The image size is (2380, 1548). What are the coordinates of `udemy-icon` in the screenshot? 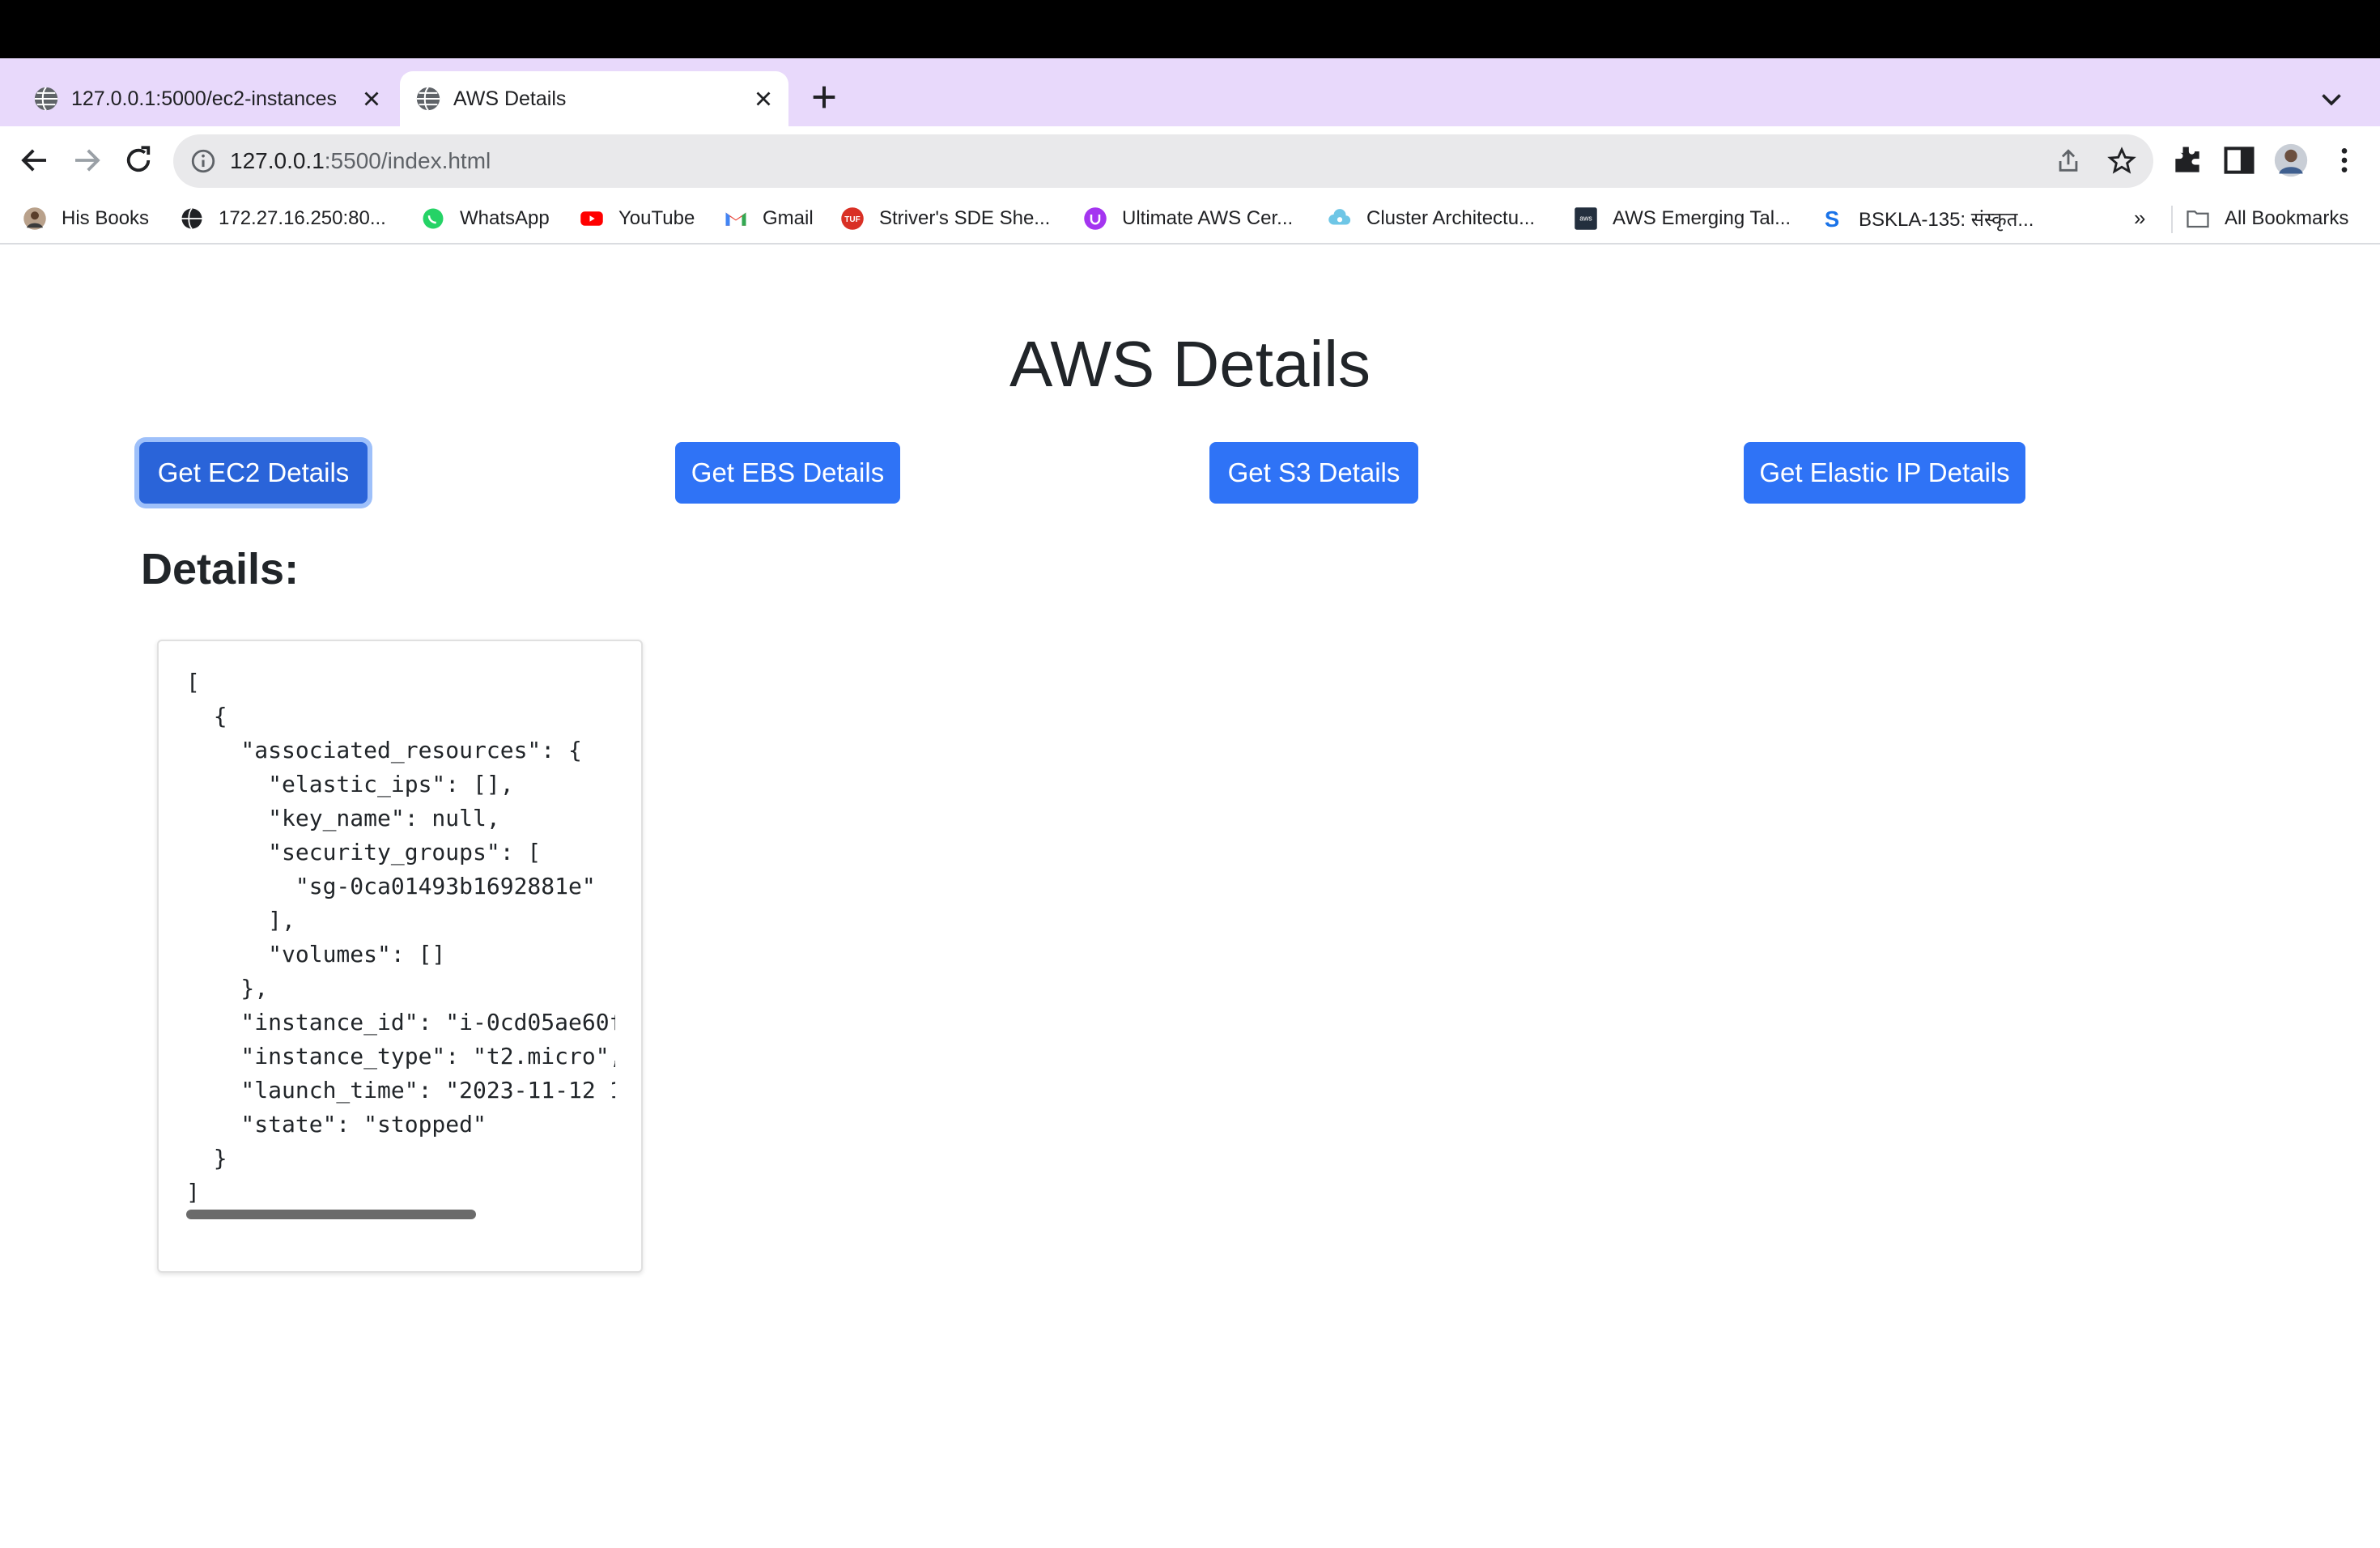 It's located at (1095, 219).